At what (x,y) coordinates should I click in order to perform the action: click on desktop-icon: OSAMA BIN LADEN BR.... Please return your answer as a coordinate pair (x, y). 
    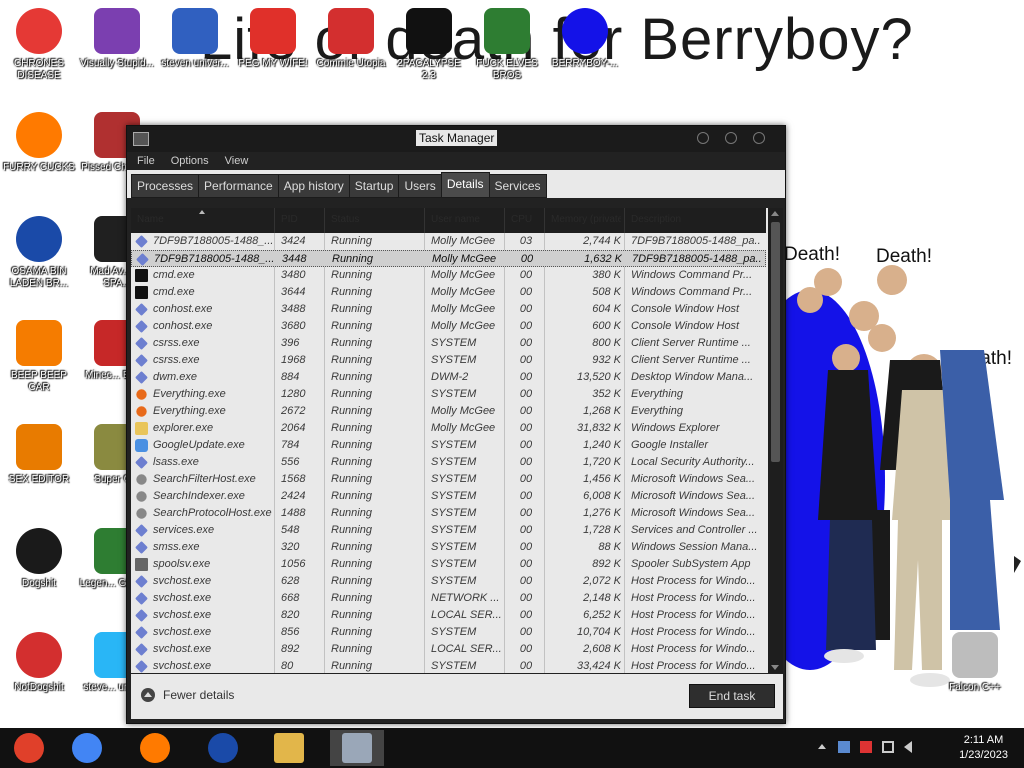
    Looking at the image, I should click on (39, 253).